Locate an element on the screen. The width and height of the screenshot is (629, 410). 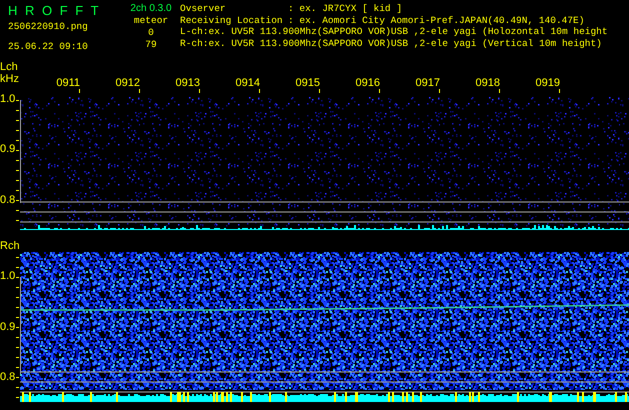
time-label: 0915 is located at coordinates (308, 83).